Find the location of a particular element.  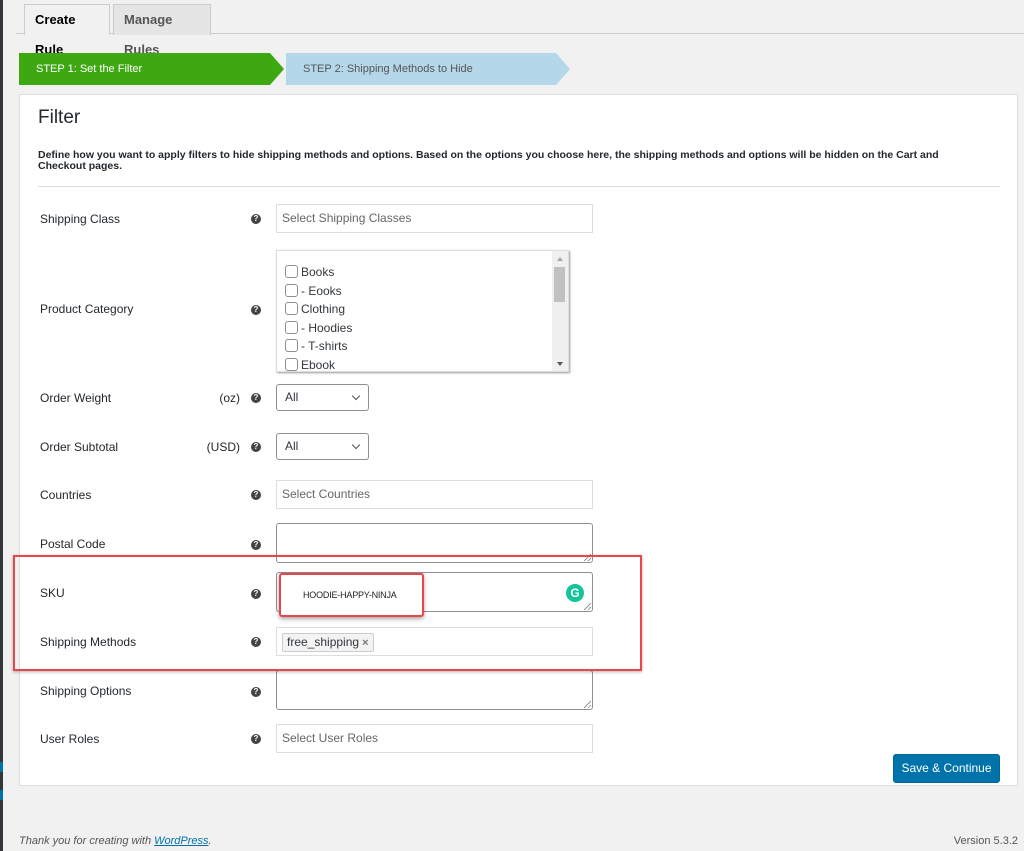

postal-code-label: Postal Code is located at coordinates (73, 544).